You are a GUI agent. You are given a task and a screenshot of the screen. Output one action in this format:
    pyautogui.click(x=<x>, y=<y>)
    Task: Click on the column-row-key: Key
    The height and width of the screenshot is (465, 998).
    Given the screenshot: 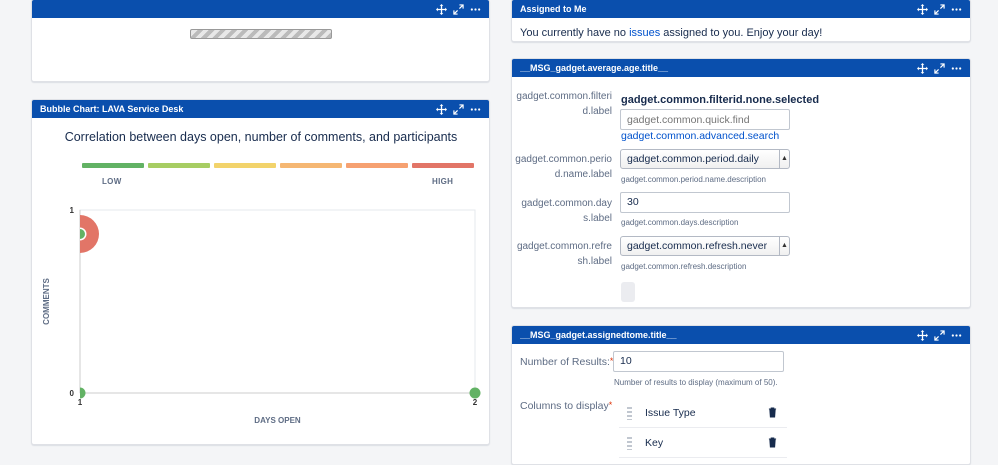 What is the action you would take?
    pyautogui.click(x=703, y=443)
    